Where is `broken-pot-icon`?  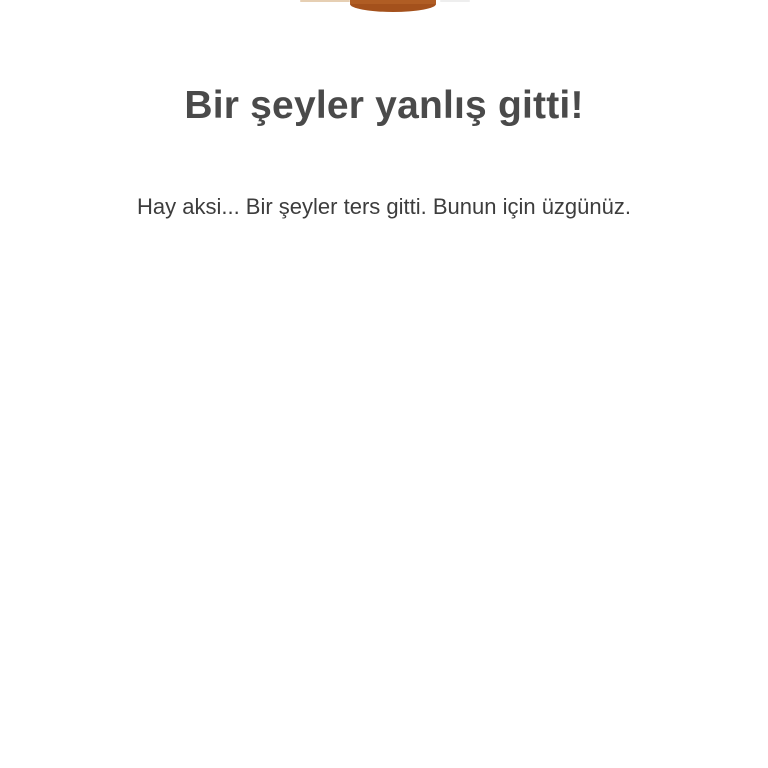 broken-pot-icon is located at coordinates (385, 6).